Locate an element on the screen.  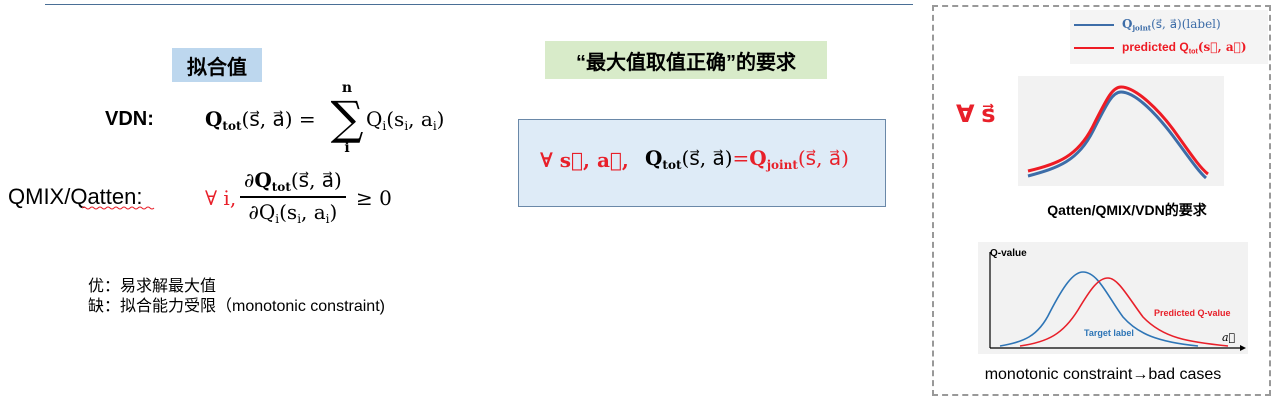
legend-pred-sub: tot is located at coordinates (1193, 51).